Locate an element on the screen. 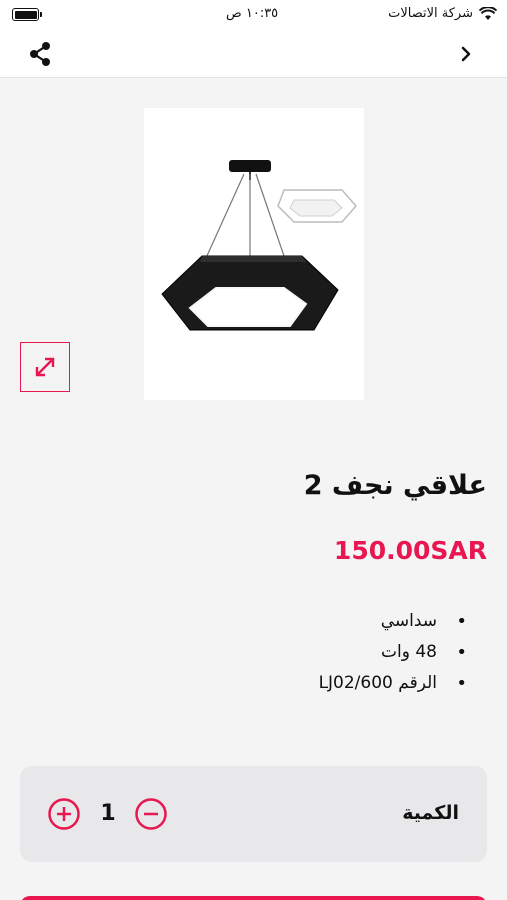  back-button is located at coordinates (466, 54).